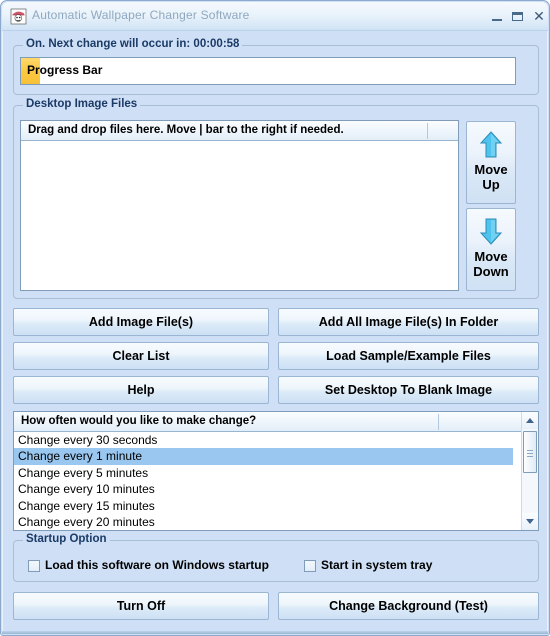 The height and width of the screenshot is (636, 550). I want to click on interval-list-item: Change every 5 minutes, so click(268, 473).